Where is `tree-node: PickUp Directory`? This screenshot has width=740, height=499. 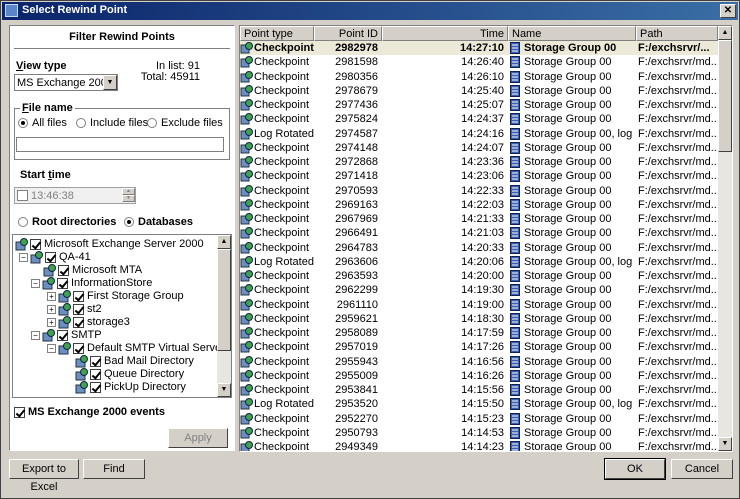
tree-node: PickUp Directory is located at coordinates (130, 387).